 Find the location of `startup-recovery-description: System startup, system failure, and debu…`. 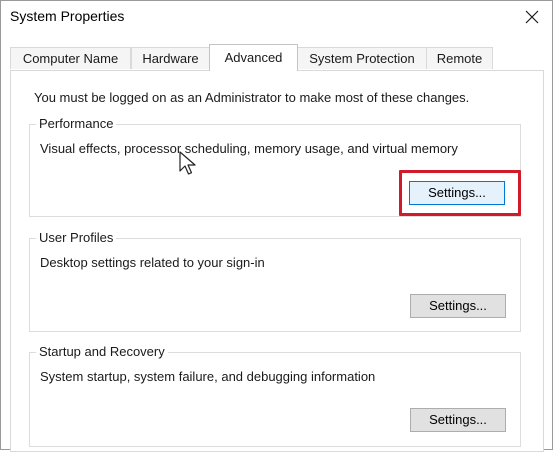

startup-recovery-description: System startup, system failure, and debu… is located at coordinates (208, 376).